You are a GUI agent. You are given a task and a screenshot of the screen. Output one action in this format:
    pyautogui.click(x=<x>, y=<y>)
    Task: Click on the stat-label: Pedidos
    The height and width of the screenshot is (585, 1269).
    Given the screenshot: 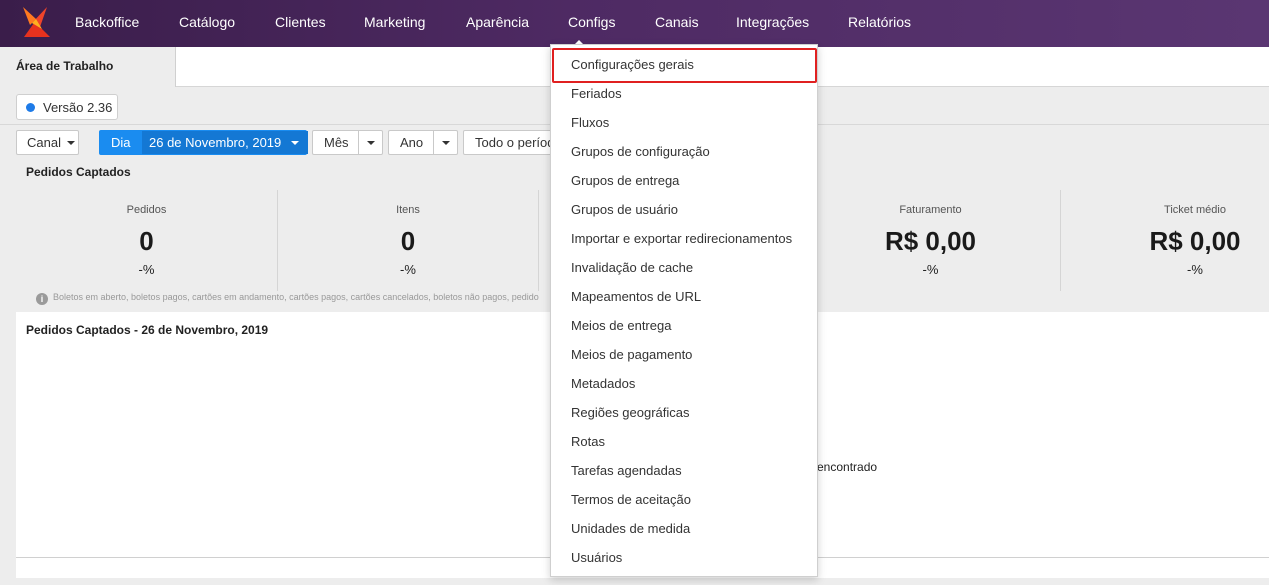 What is the action you would take?
    pyautogui.click(x=146, y=210)
    